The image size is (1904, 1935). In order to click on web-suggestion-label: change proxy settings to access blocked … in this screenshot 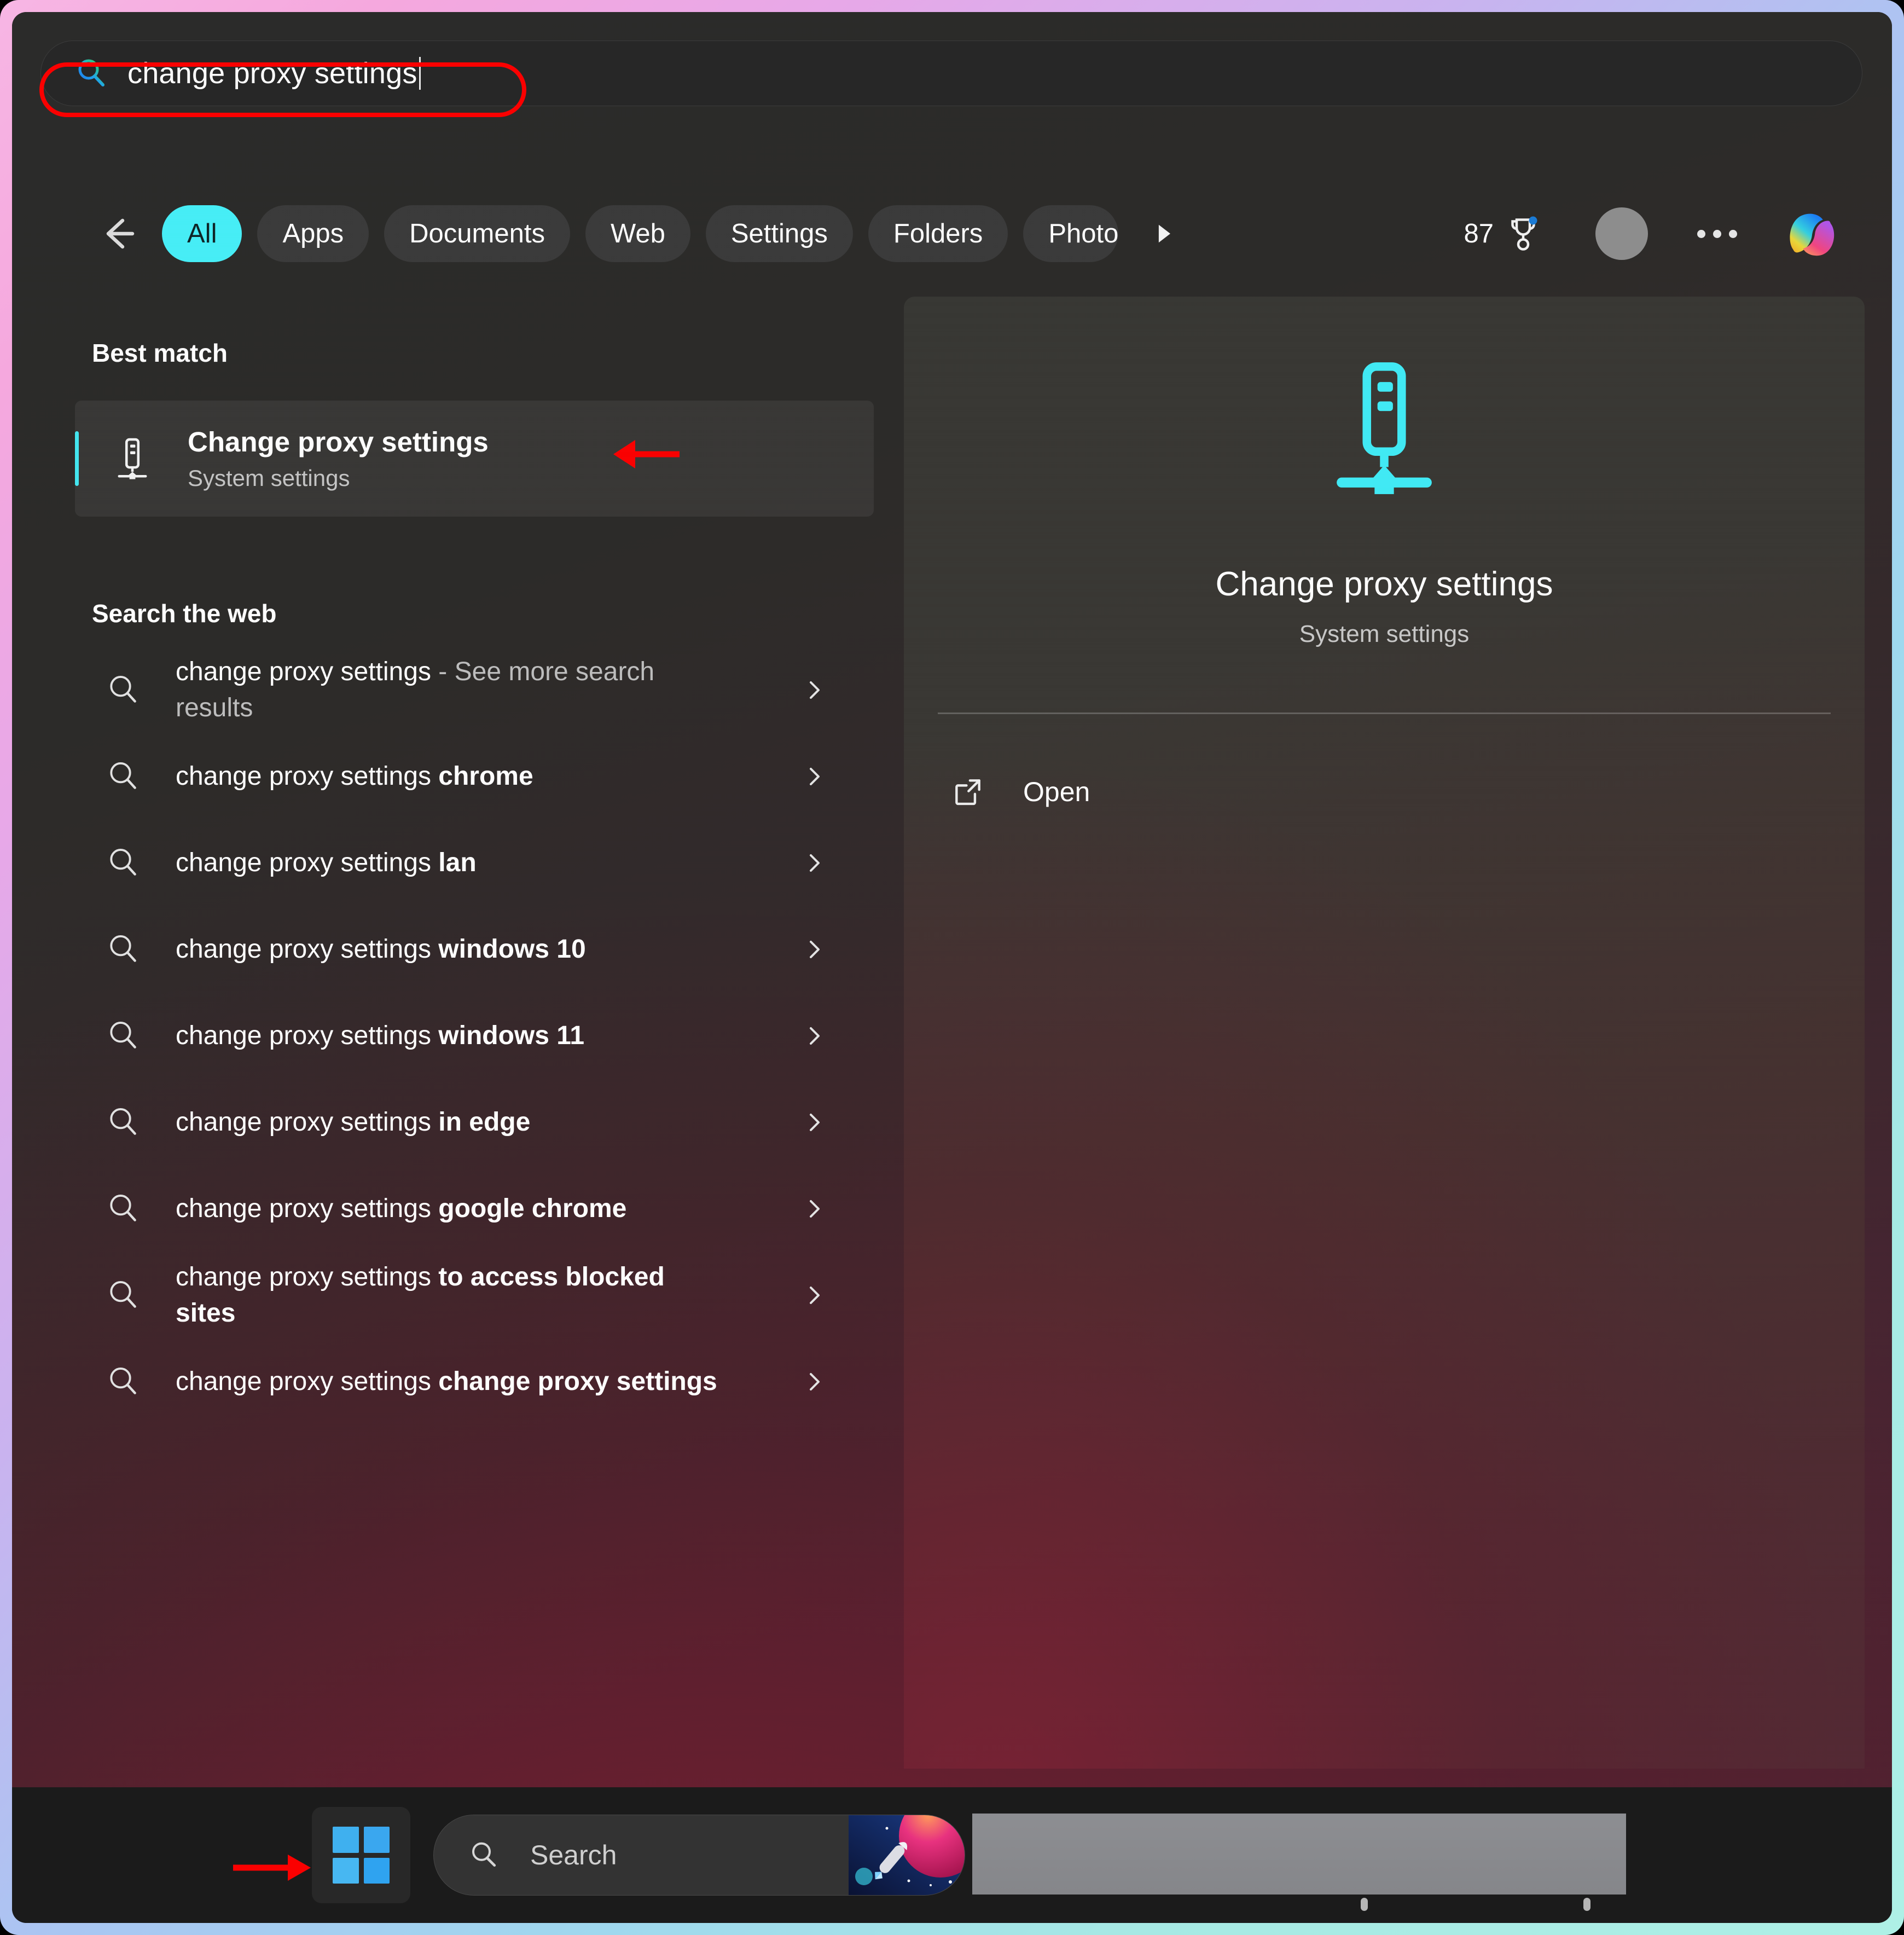, I will do `click(420, 1295)`.